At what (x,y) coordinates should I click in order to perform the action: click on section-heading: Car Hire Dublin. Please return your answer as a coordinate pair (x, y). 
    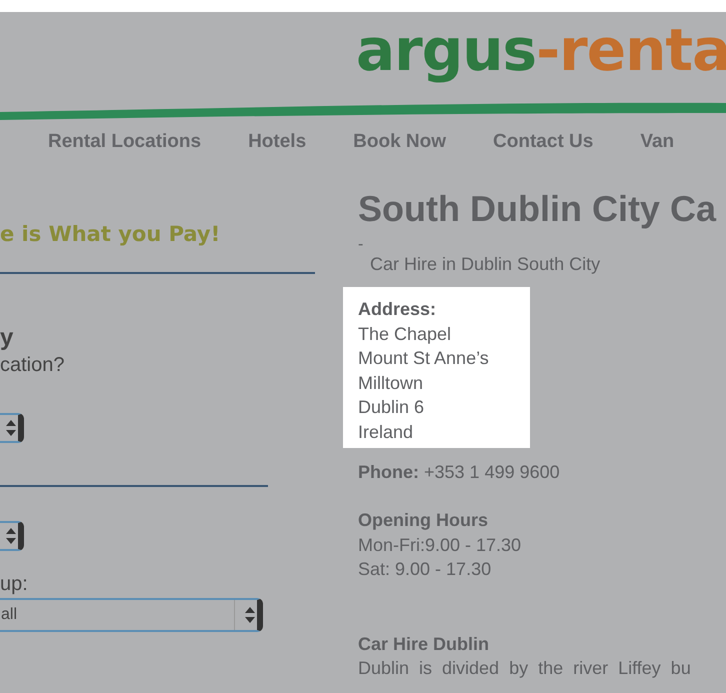
    Looking at the image, I should click on (424, 644).